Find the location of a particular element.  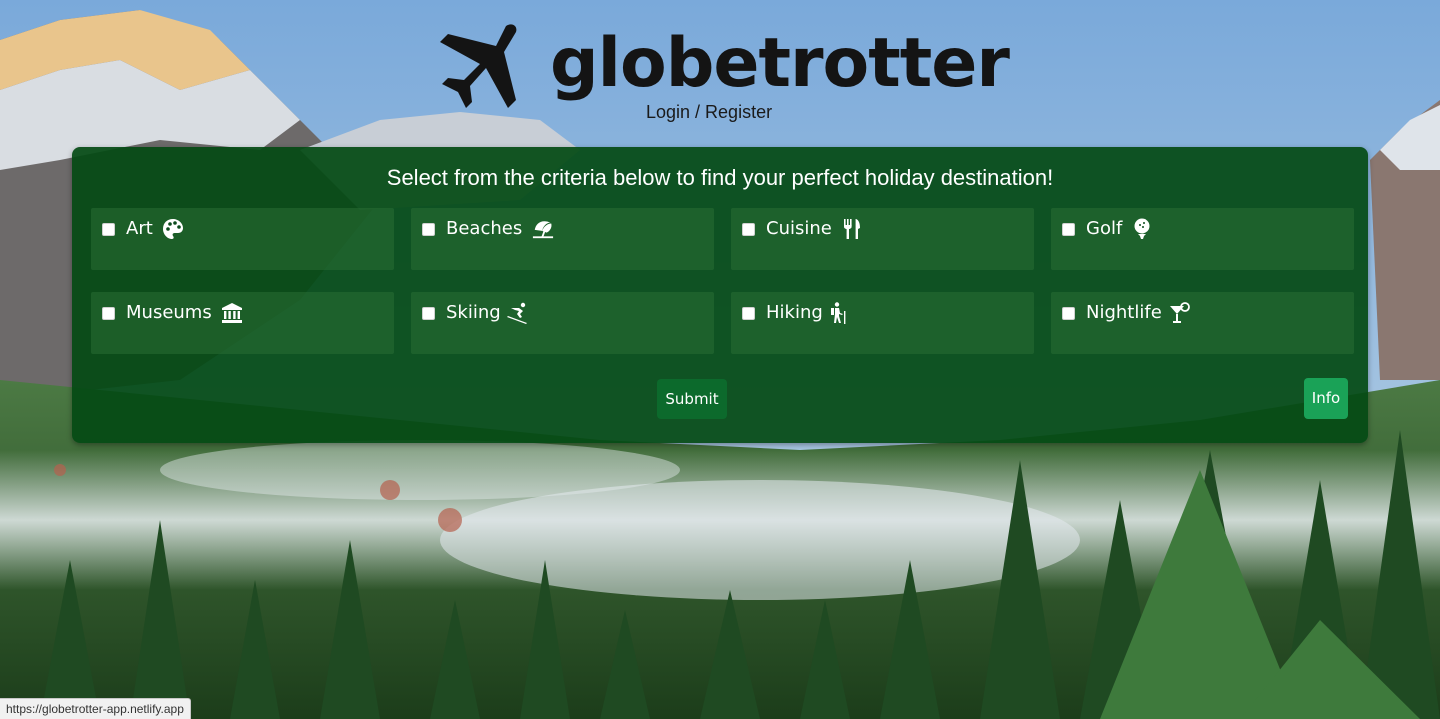

option-art: Art is located at coordinates (242, 239).